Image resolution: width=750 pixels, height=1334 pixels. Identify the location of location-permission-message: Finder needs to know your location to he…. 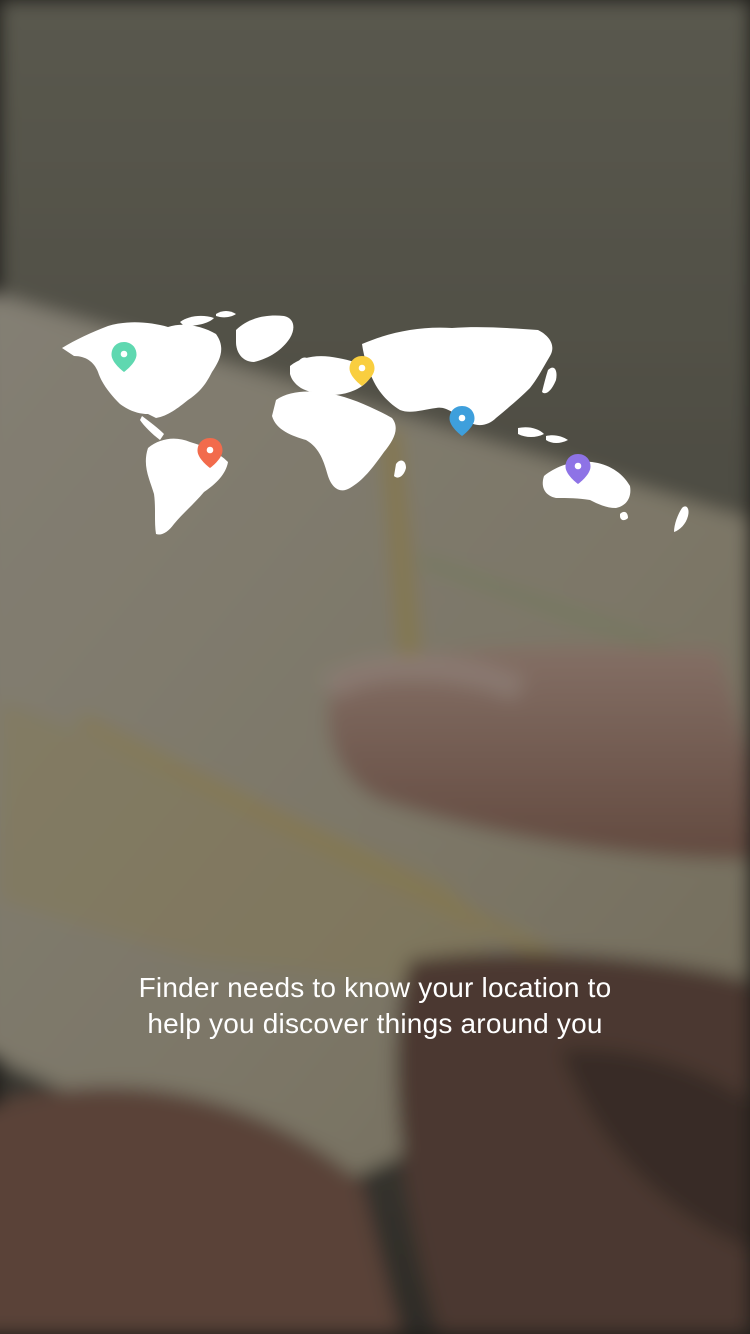
(375, 1006).